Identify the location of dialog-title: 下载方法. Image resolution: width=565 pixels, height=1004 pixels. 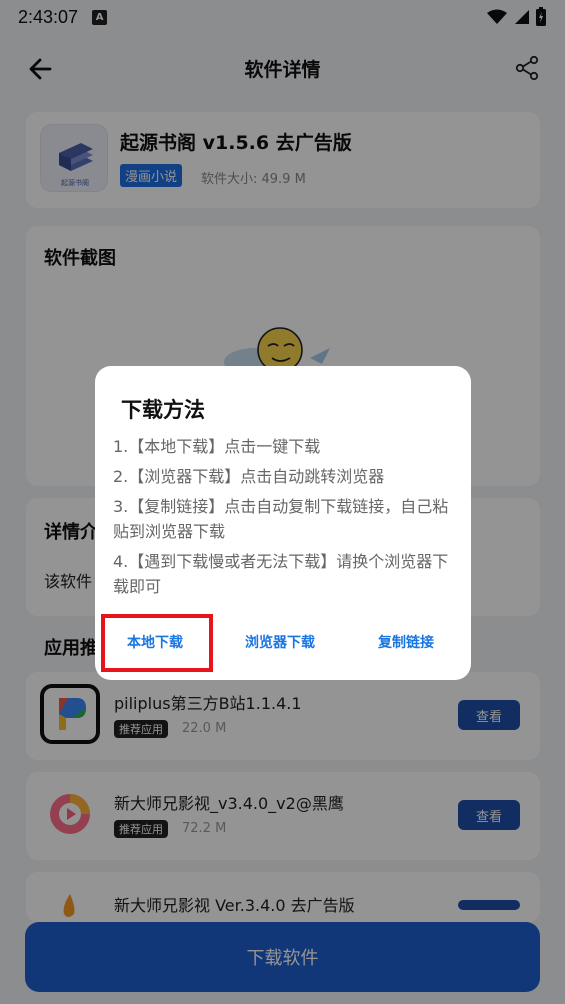
(163, 410).